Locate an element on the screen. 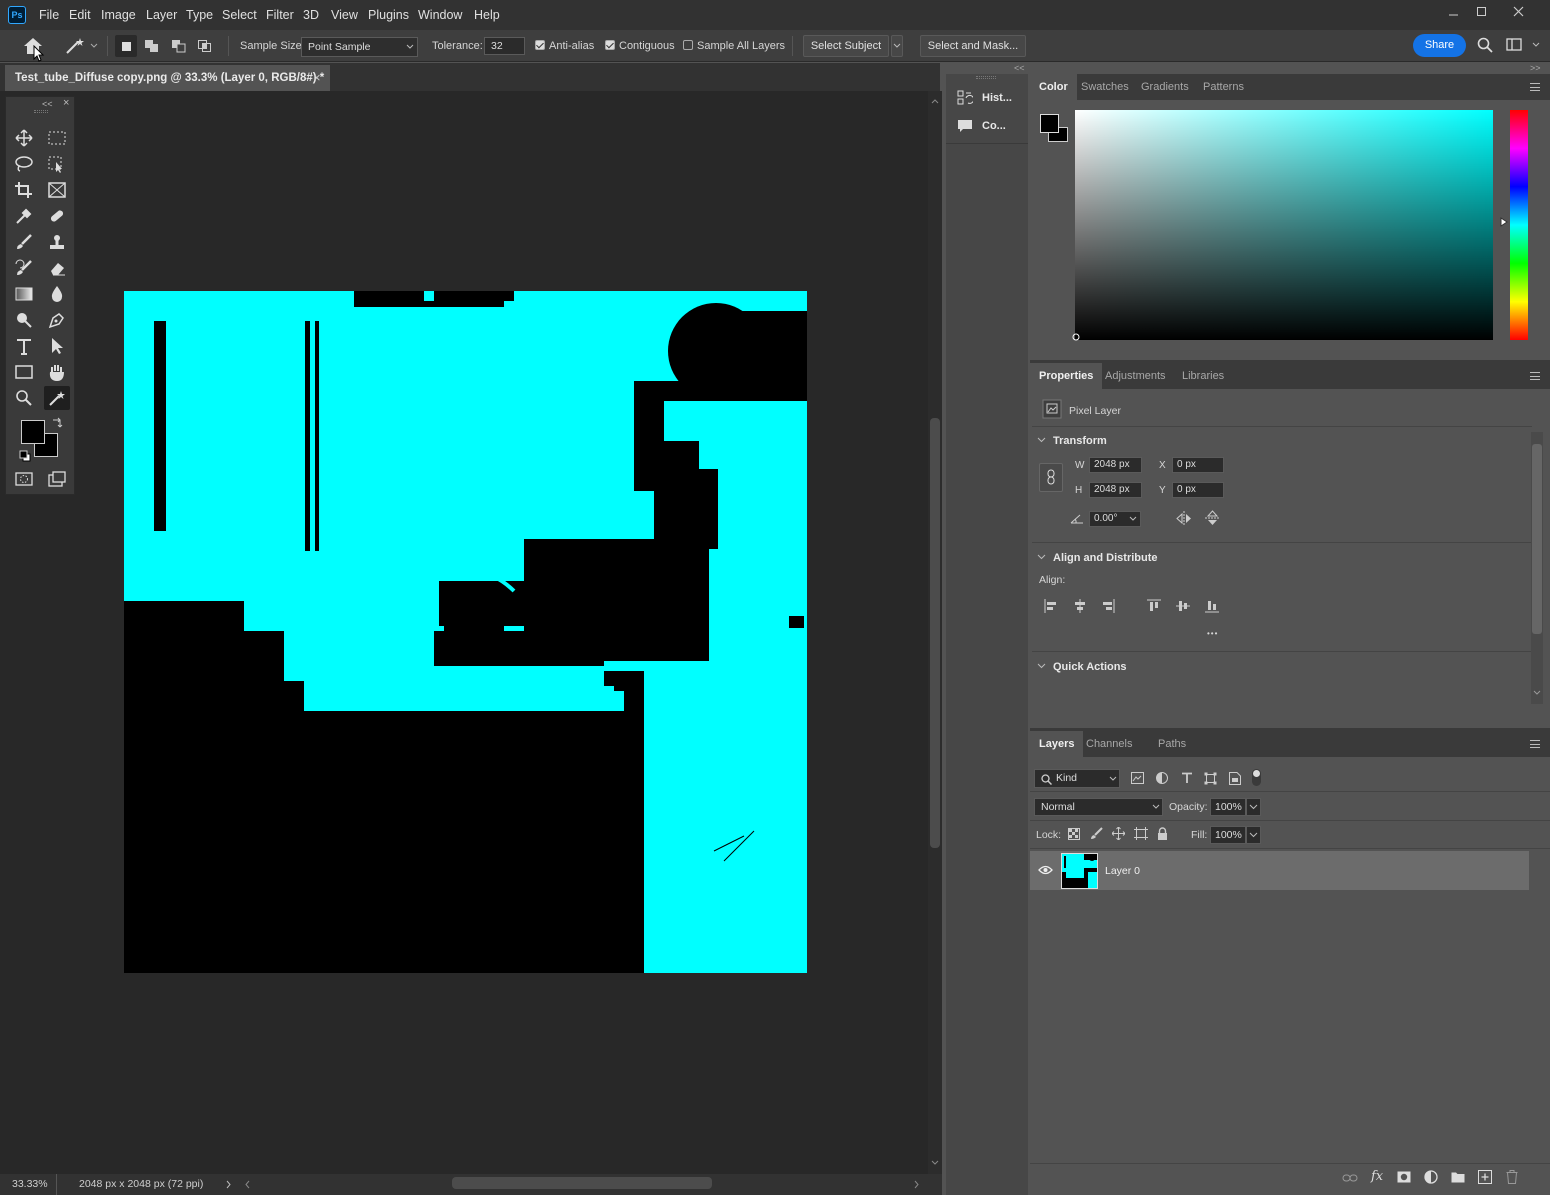 Image resolution: width=1550 pixels, height=1195 pixels. rectangle-tool-icon is located at coordinates (24, 372).